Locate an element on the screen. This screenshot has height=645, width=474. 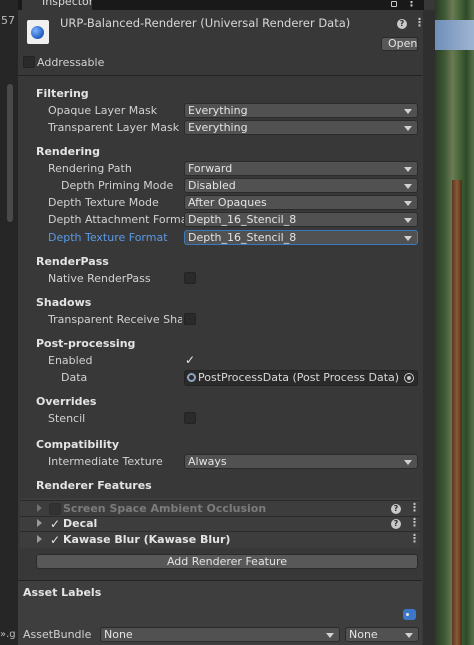
inspector-tab-label: Inspector is located at coordinates (68, 4).